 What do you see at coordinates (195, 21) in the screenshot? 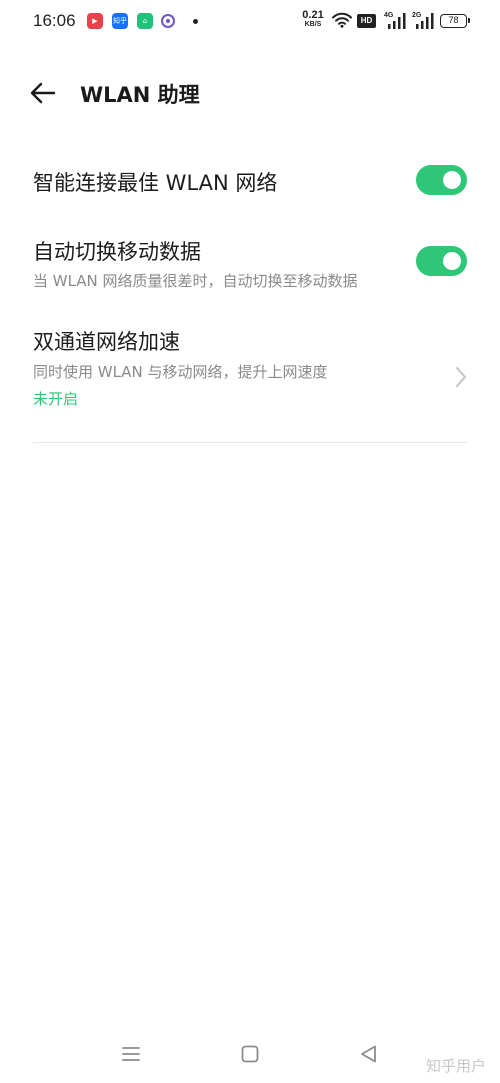
I see `more-notifications-dot` at bounding box center [195, 21].